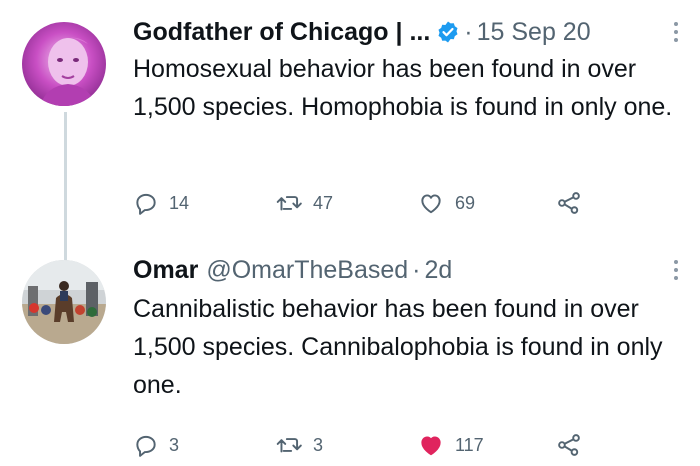 The image size is (700, 466). I want to click on reply-count: 14, so click(179, 202).